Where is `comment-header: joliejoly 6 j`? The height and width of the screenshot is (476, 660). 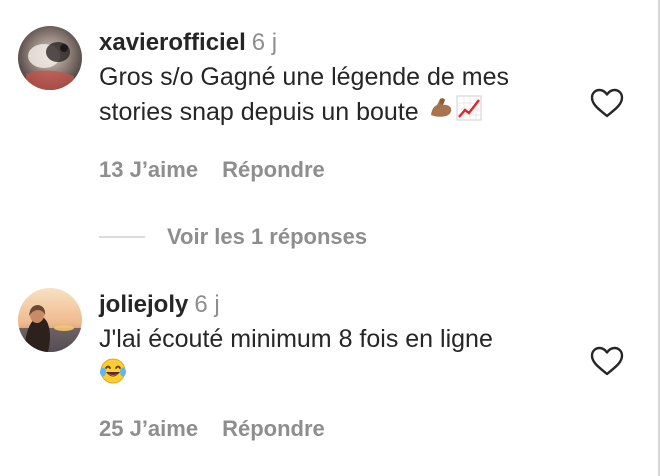 comment-header: joliejoly 6 j is located at coordinates (339, 305).